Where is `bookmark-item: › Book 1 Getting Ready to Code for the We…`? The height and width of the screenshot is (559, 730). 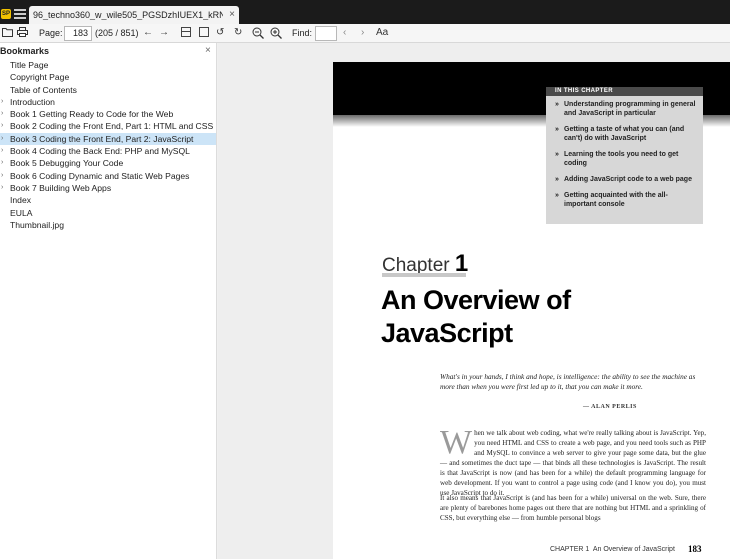 bookmark-item: › Book 1 Getting Ready to Code for the We… is located at coordinates (108, 114).